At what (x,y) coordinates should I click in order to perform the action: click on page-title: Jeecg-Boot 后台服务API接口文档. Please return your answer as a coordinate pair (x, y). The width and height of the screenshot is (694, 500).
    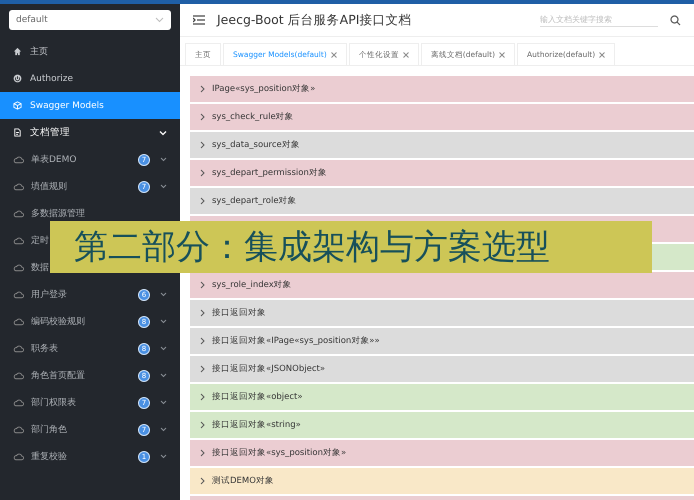
    Looking at the image, I should click on (314, 20).